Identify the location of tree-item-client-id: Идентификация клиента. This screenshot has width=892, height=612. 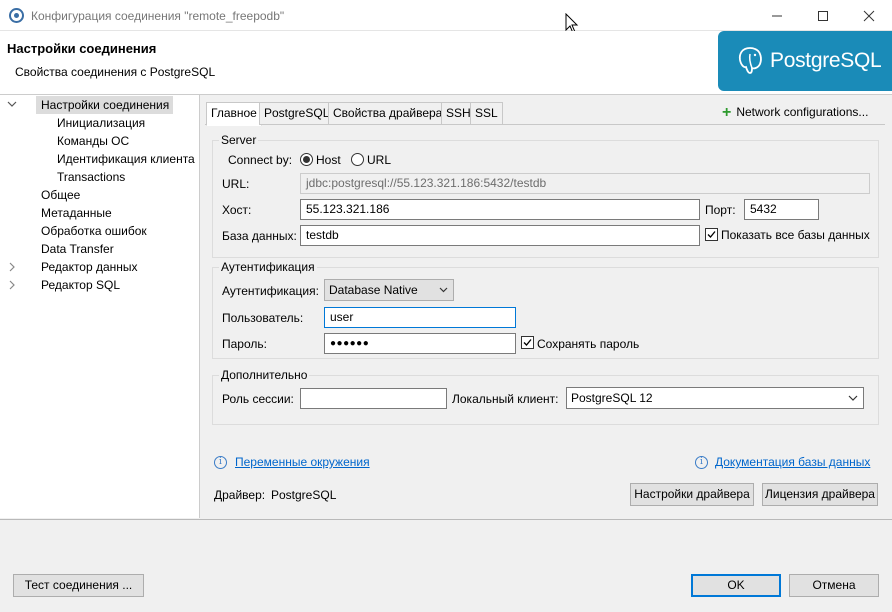
(126, 159).